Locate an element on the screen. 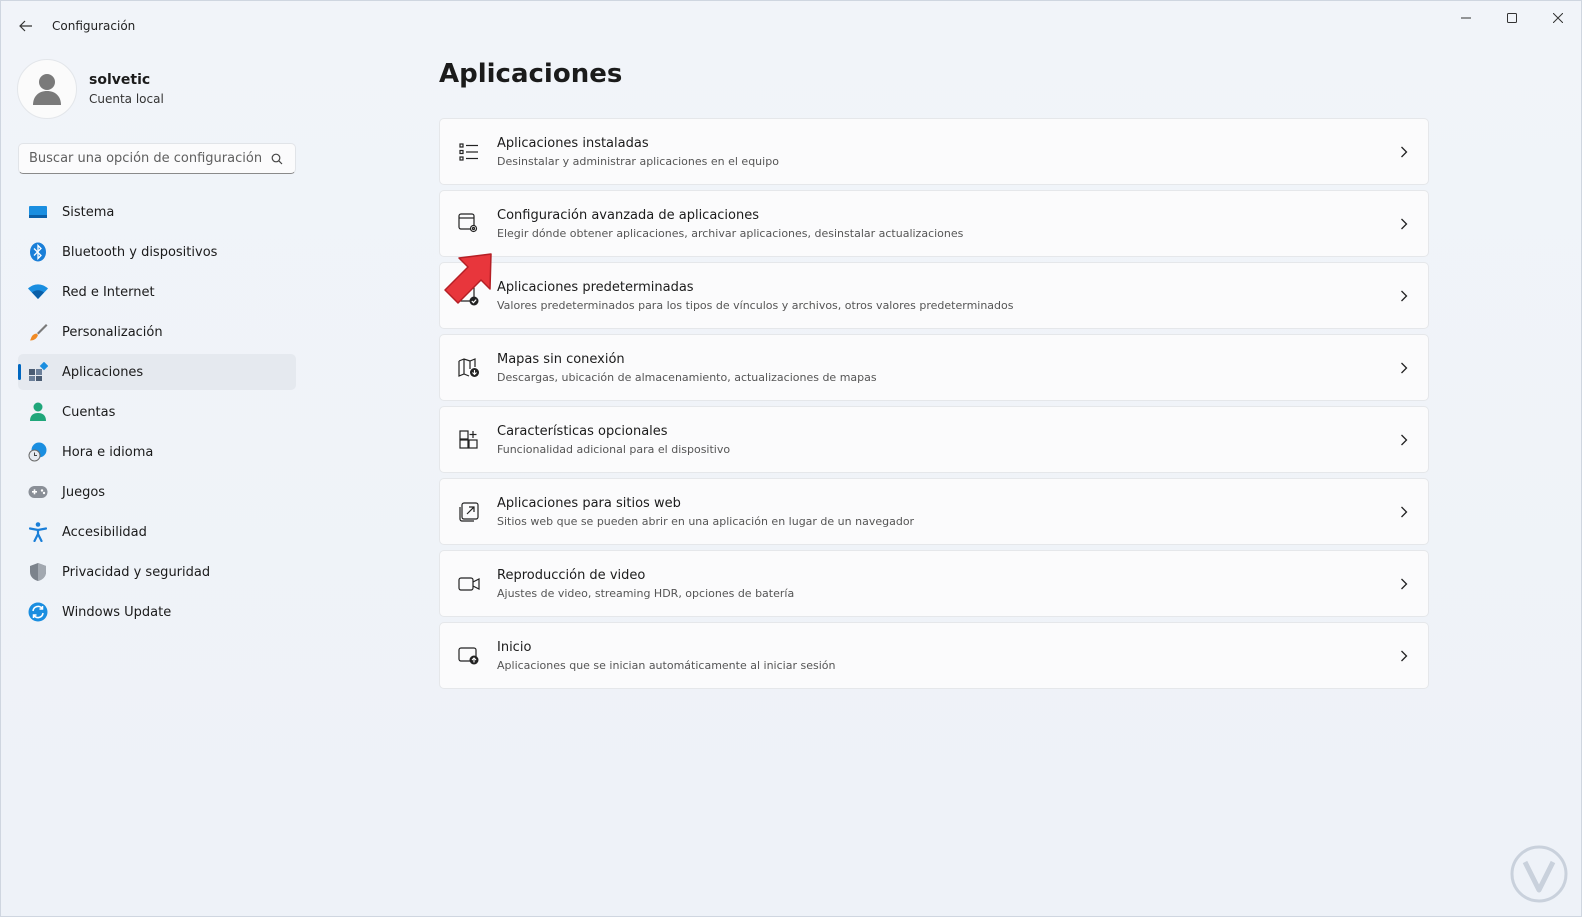 The width and height of the screenshot is (1582, 917). sidebar-item-label: Sistema is located at coordinates (88, 212).